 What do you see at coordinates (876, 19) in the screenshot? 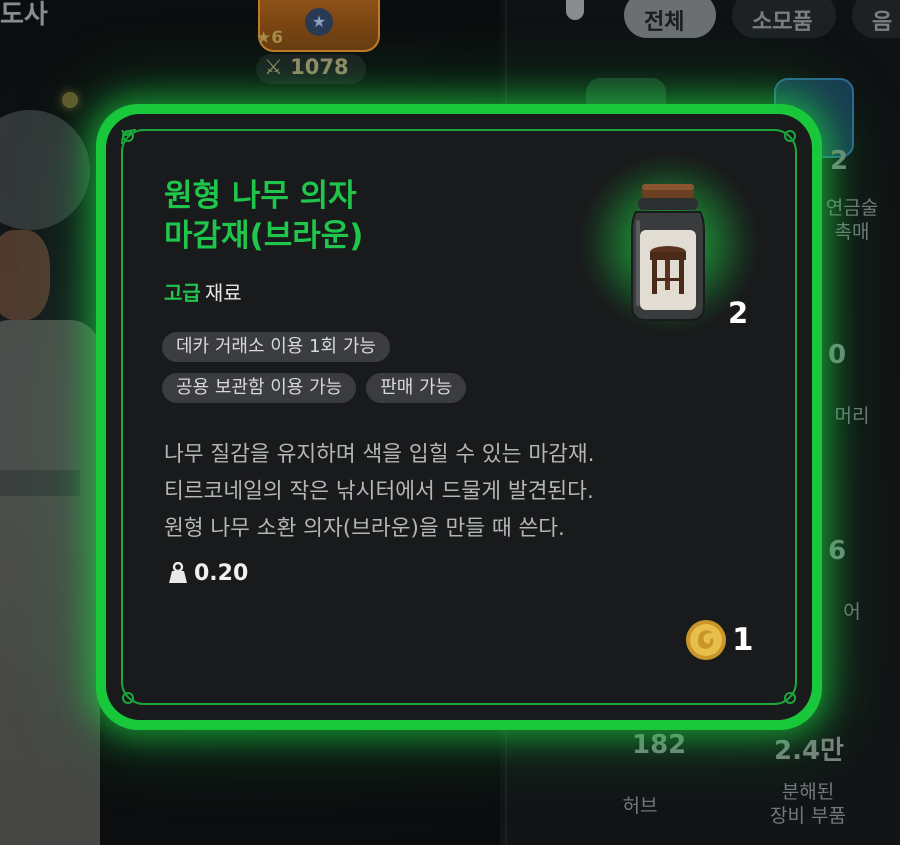
I see `tab-other: 음` at bounding box center [876, 19].